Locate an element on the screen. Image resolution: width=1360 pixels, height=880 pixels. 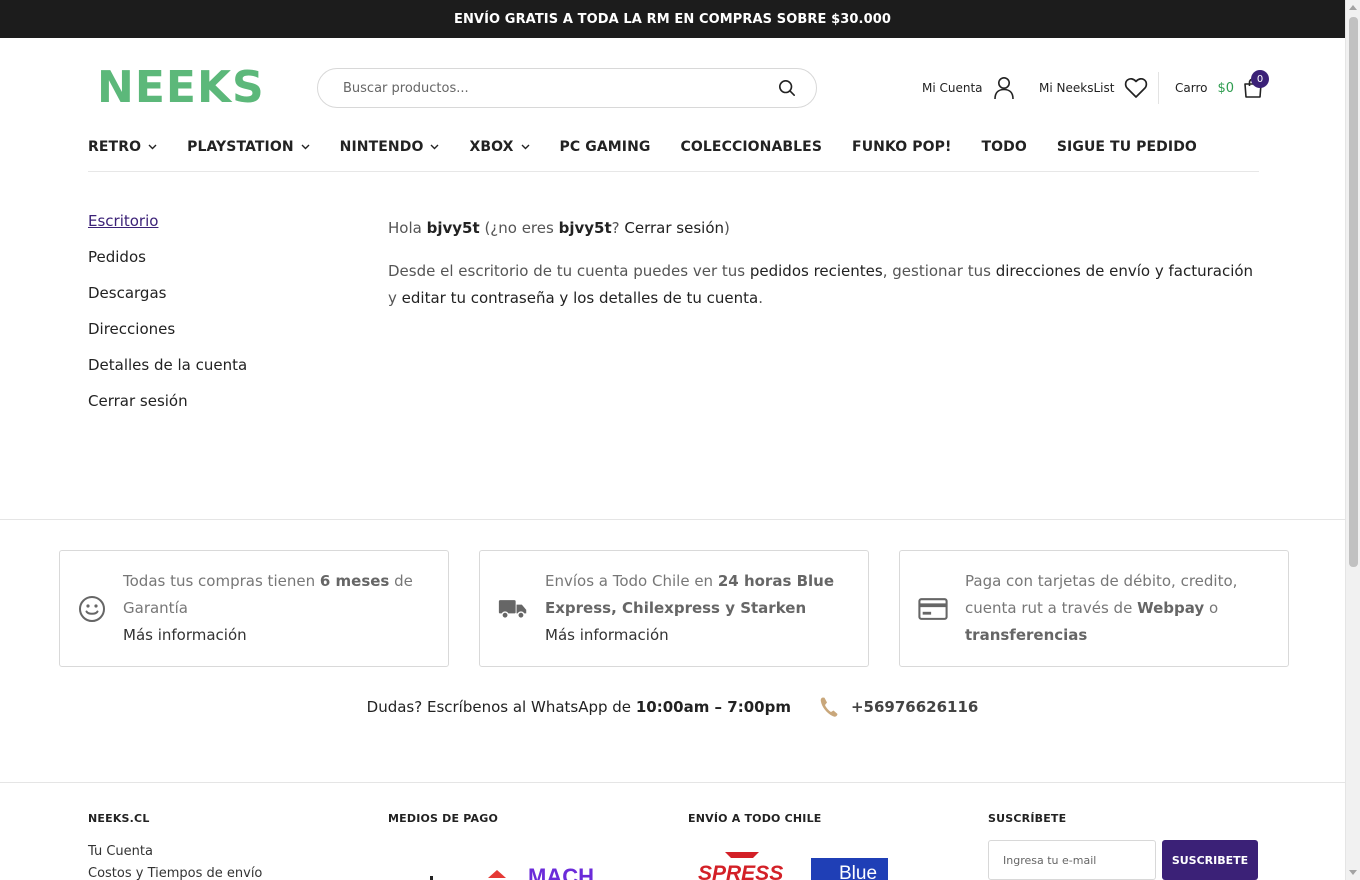
cart-count-badge: 0 is located at coordinates (1260, 79).